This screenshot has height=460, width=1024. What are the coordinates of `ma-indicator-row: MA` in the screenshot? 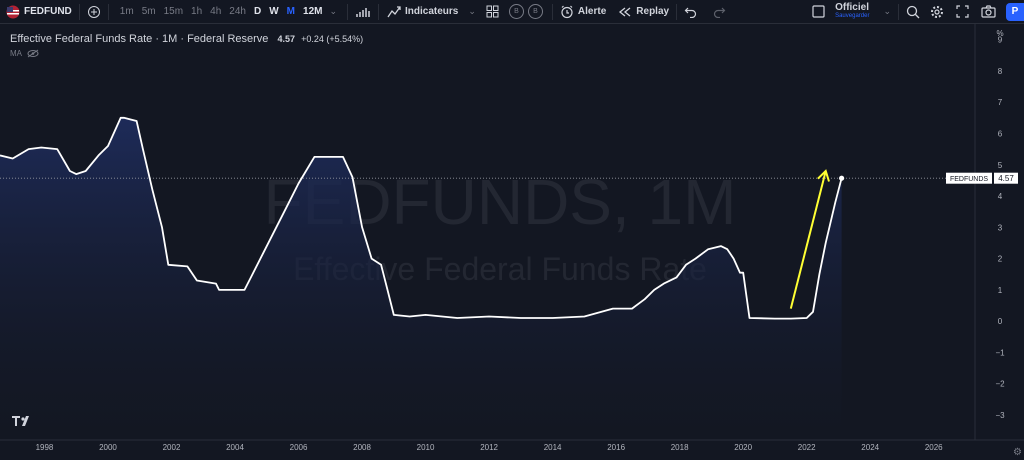 It's located at (24, 53).